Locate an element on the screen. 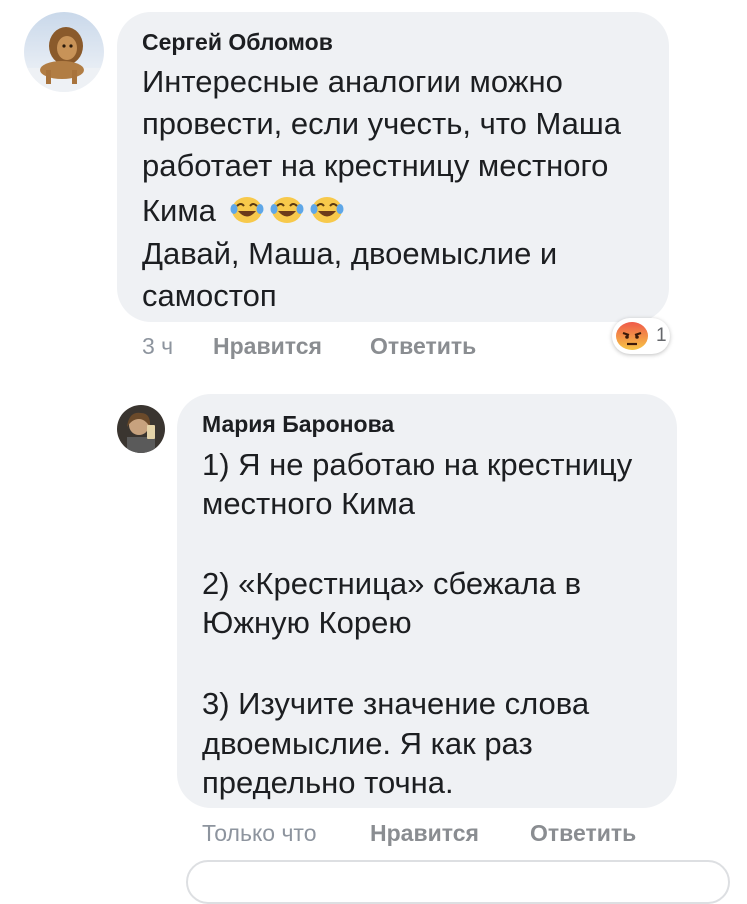  angry-reaction-icon is located at coordinates (632, 338).